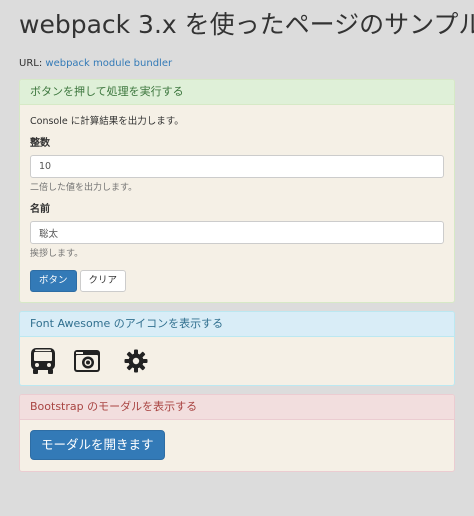 This screenshot has height=516, width=474. Describe the element at coordinates (103, 281) in the screenshot. I see `clear-button: クリア` at that location.